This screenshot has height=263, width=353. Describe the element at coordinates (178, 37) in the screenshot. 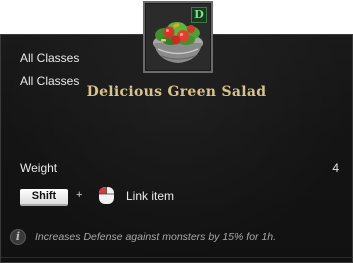

I see `item-icon-frame: D` at that location.